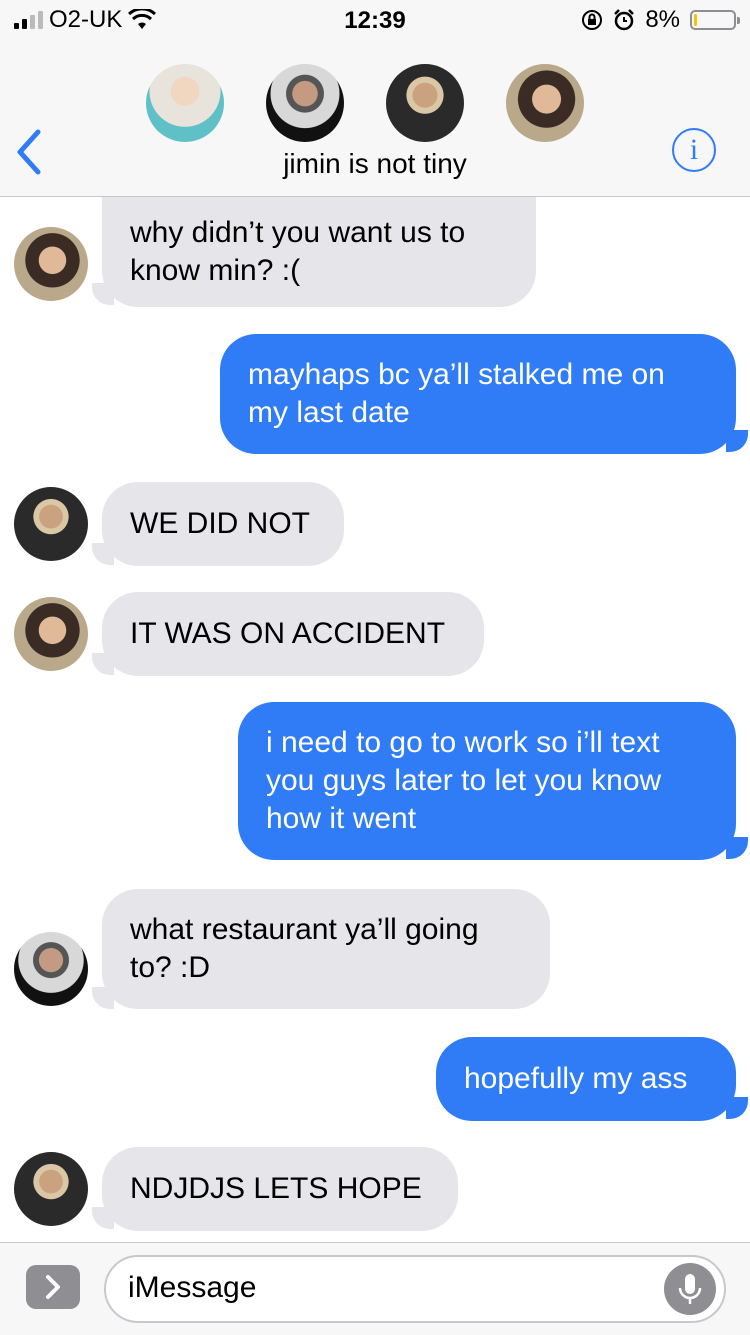 This screenshot has width=750, height=1335. Describe the element at coordinates (192, 1287) in the screenshot. I see `input-placeholder: iMessage` at that location.